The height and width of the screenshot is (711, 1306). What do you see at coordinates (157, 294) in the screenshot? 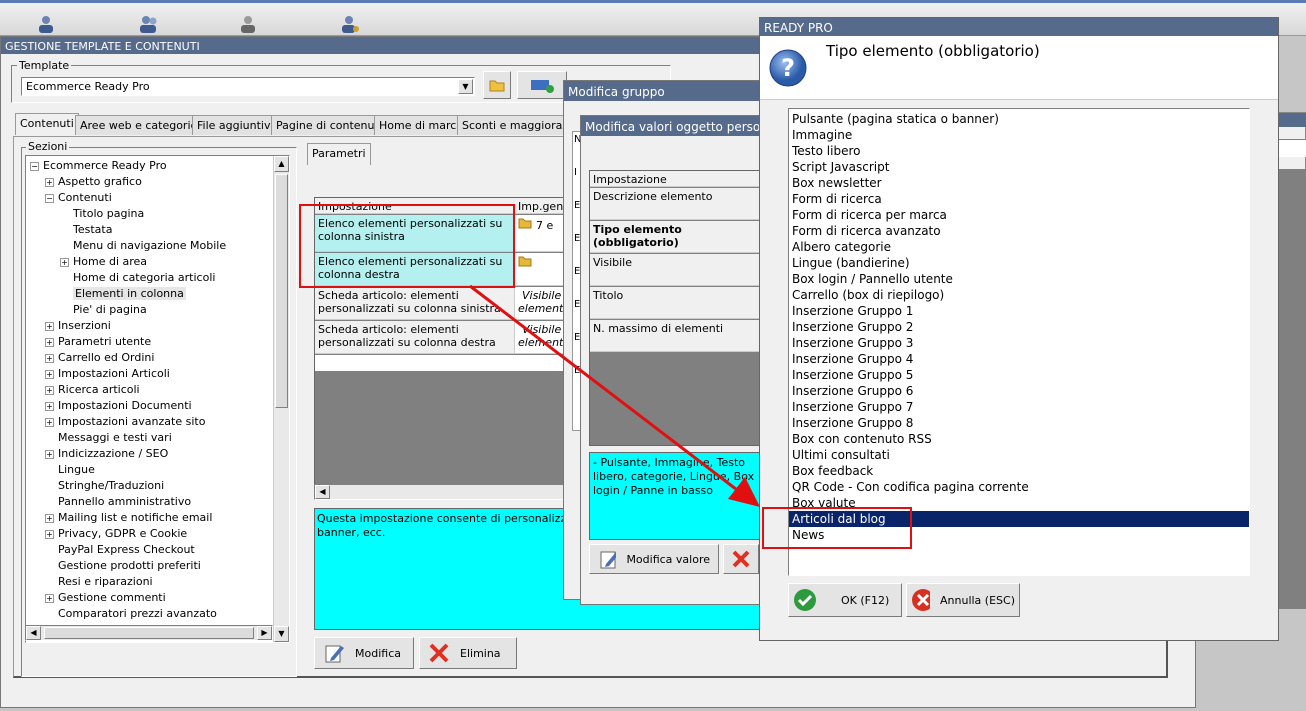
I see `tree-item: Elementi in colonna` at bounding box center [157, 294].